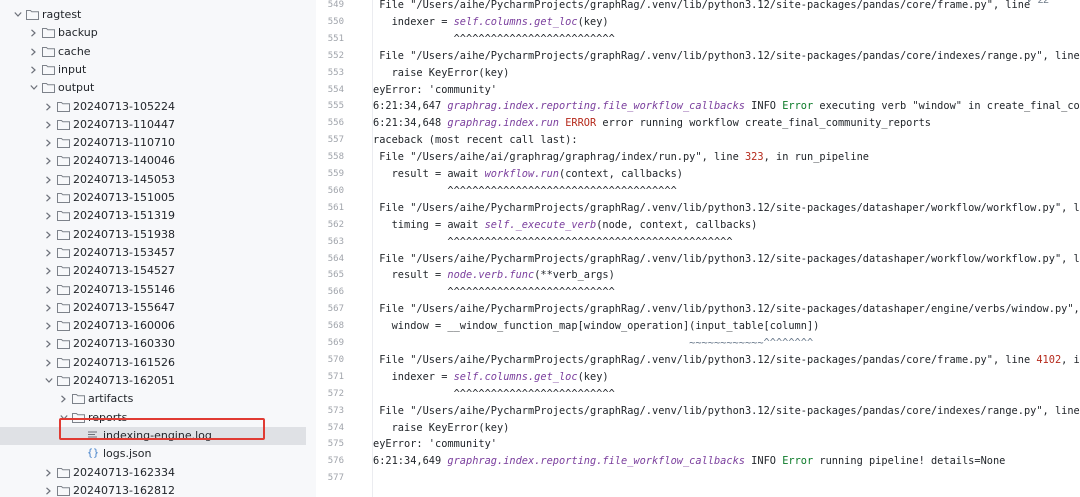  What do you see at coordinates (158, 88) in the screenshot?
I see `tree-folder-row: output` at bounding box center [158, 88].